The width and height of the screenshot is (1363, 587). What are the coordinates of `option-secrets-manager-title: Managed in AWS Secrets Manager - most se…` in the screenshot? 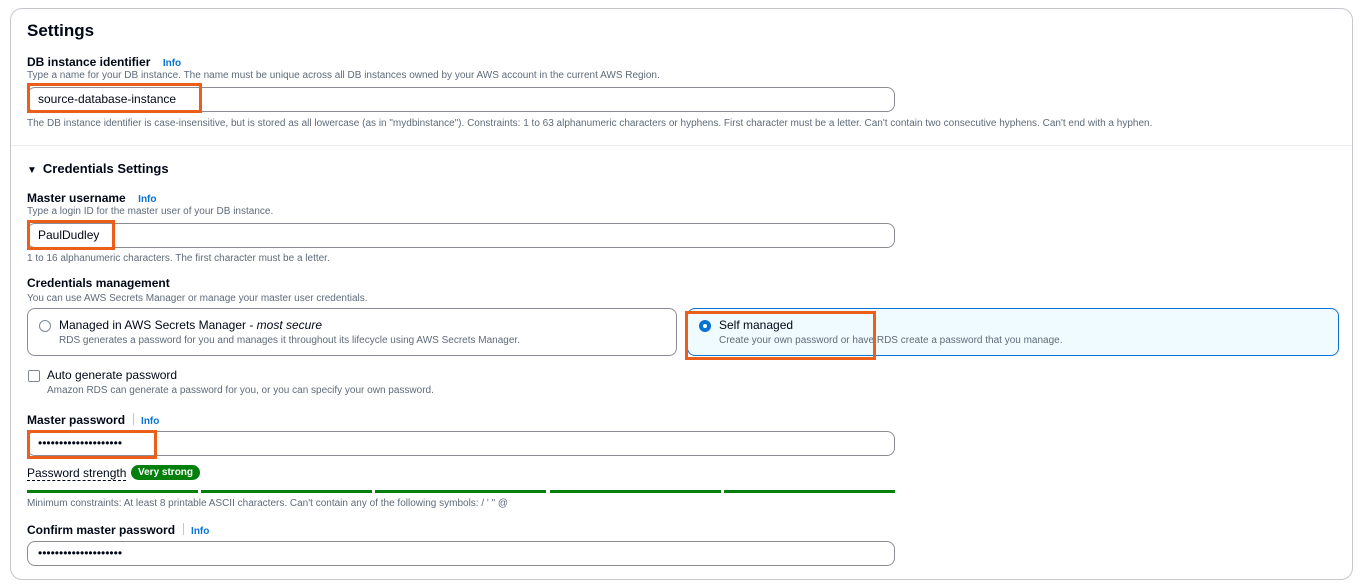 It's located at (191, 325).